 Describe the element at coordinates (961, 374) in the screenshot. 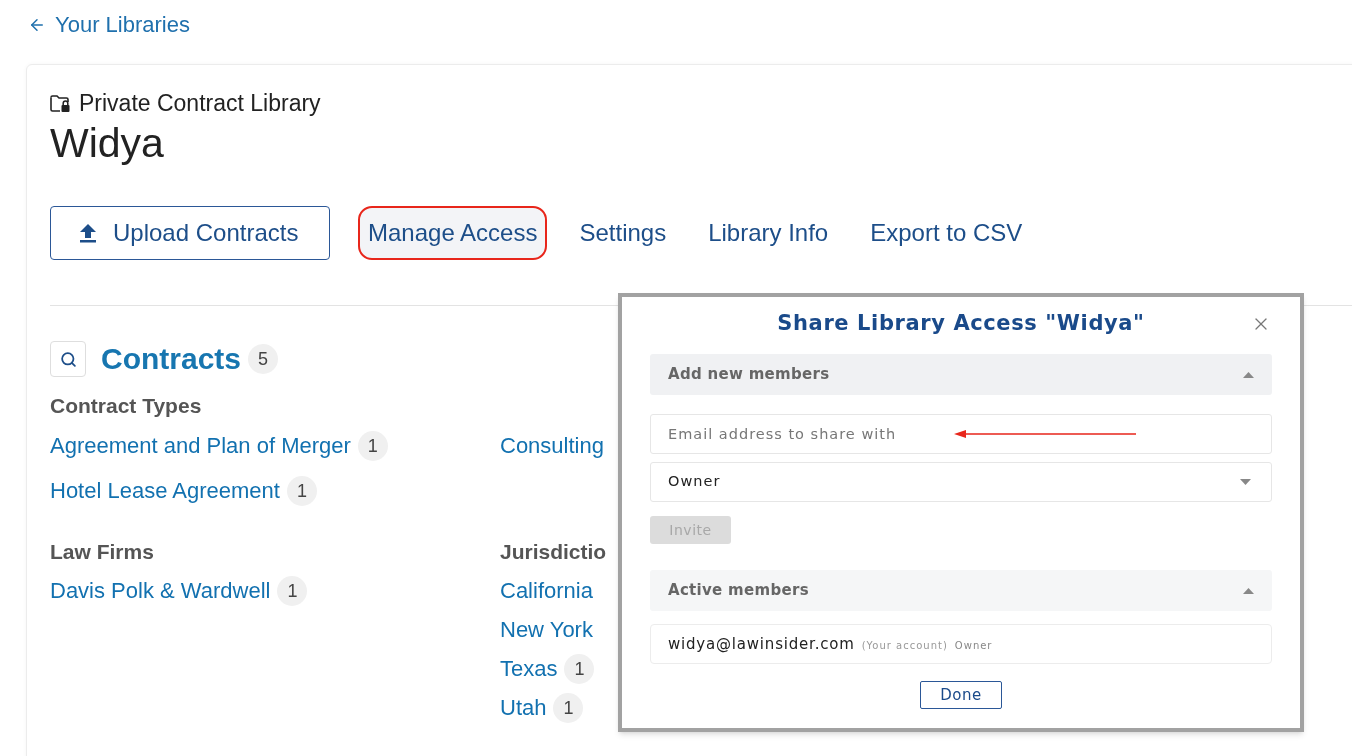

I see `section-header: Add new members` at that location.